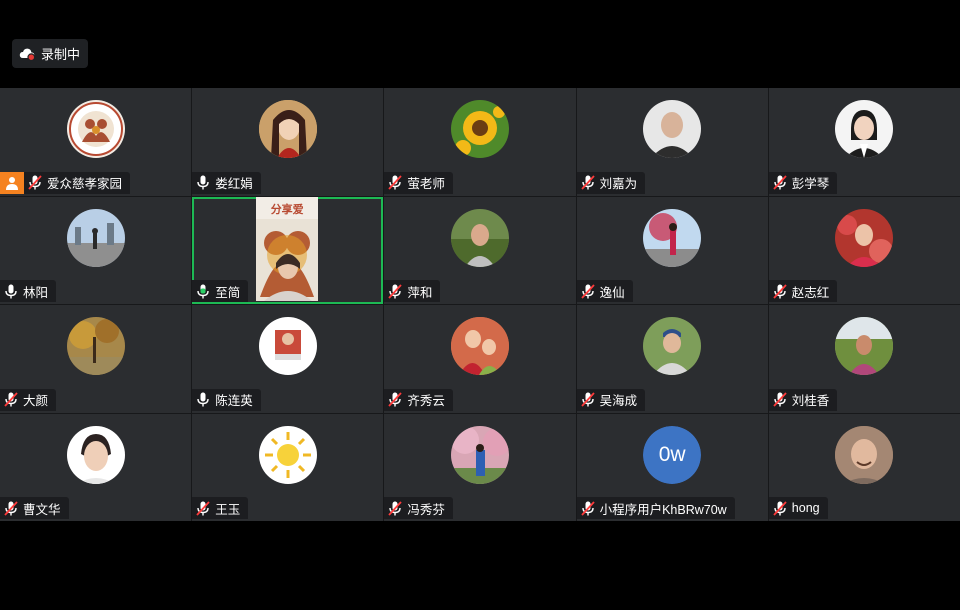 The height and width of the screenshot is (610, 960). What do you see at coordinates (810, 292) in the screenshot?
I see `participant-name: 赵志红` at bounding box center [810, 292].